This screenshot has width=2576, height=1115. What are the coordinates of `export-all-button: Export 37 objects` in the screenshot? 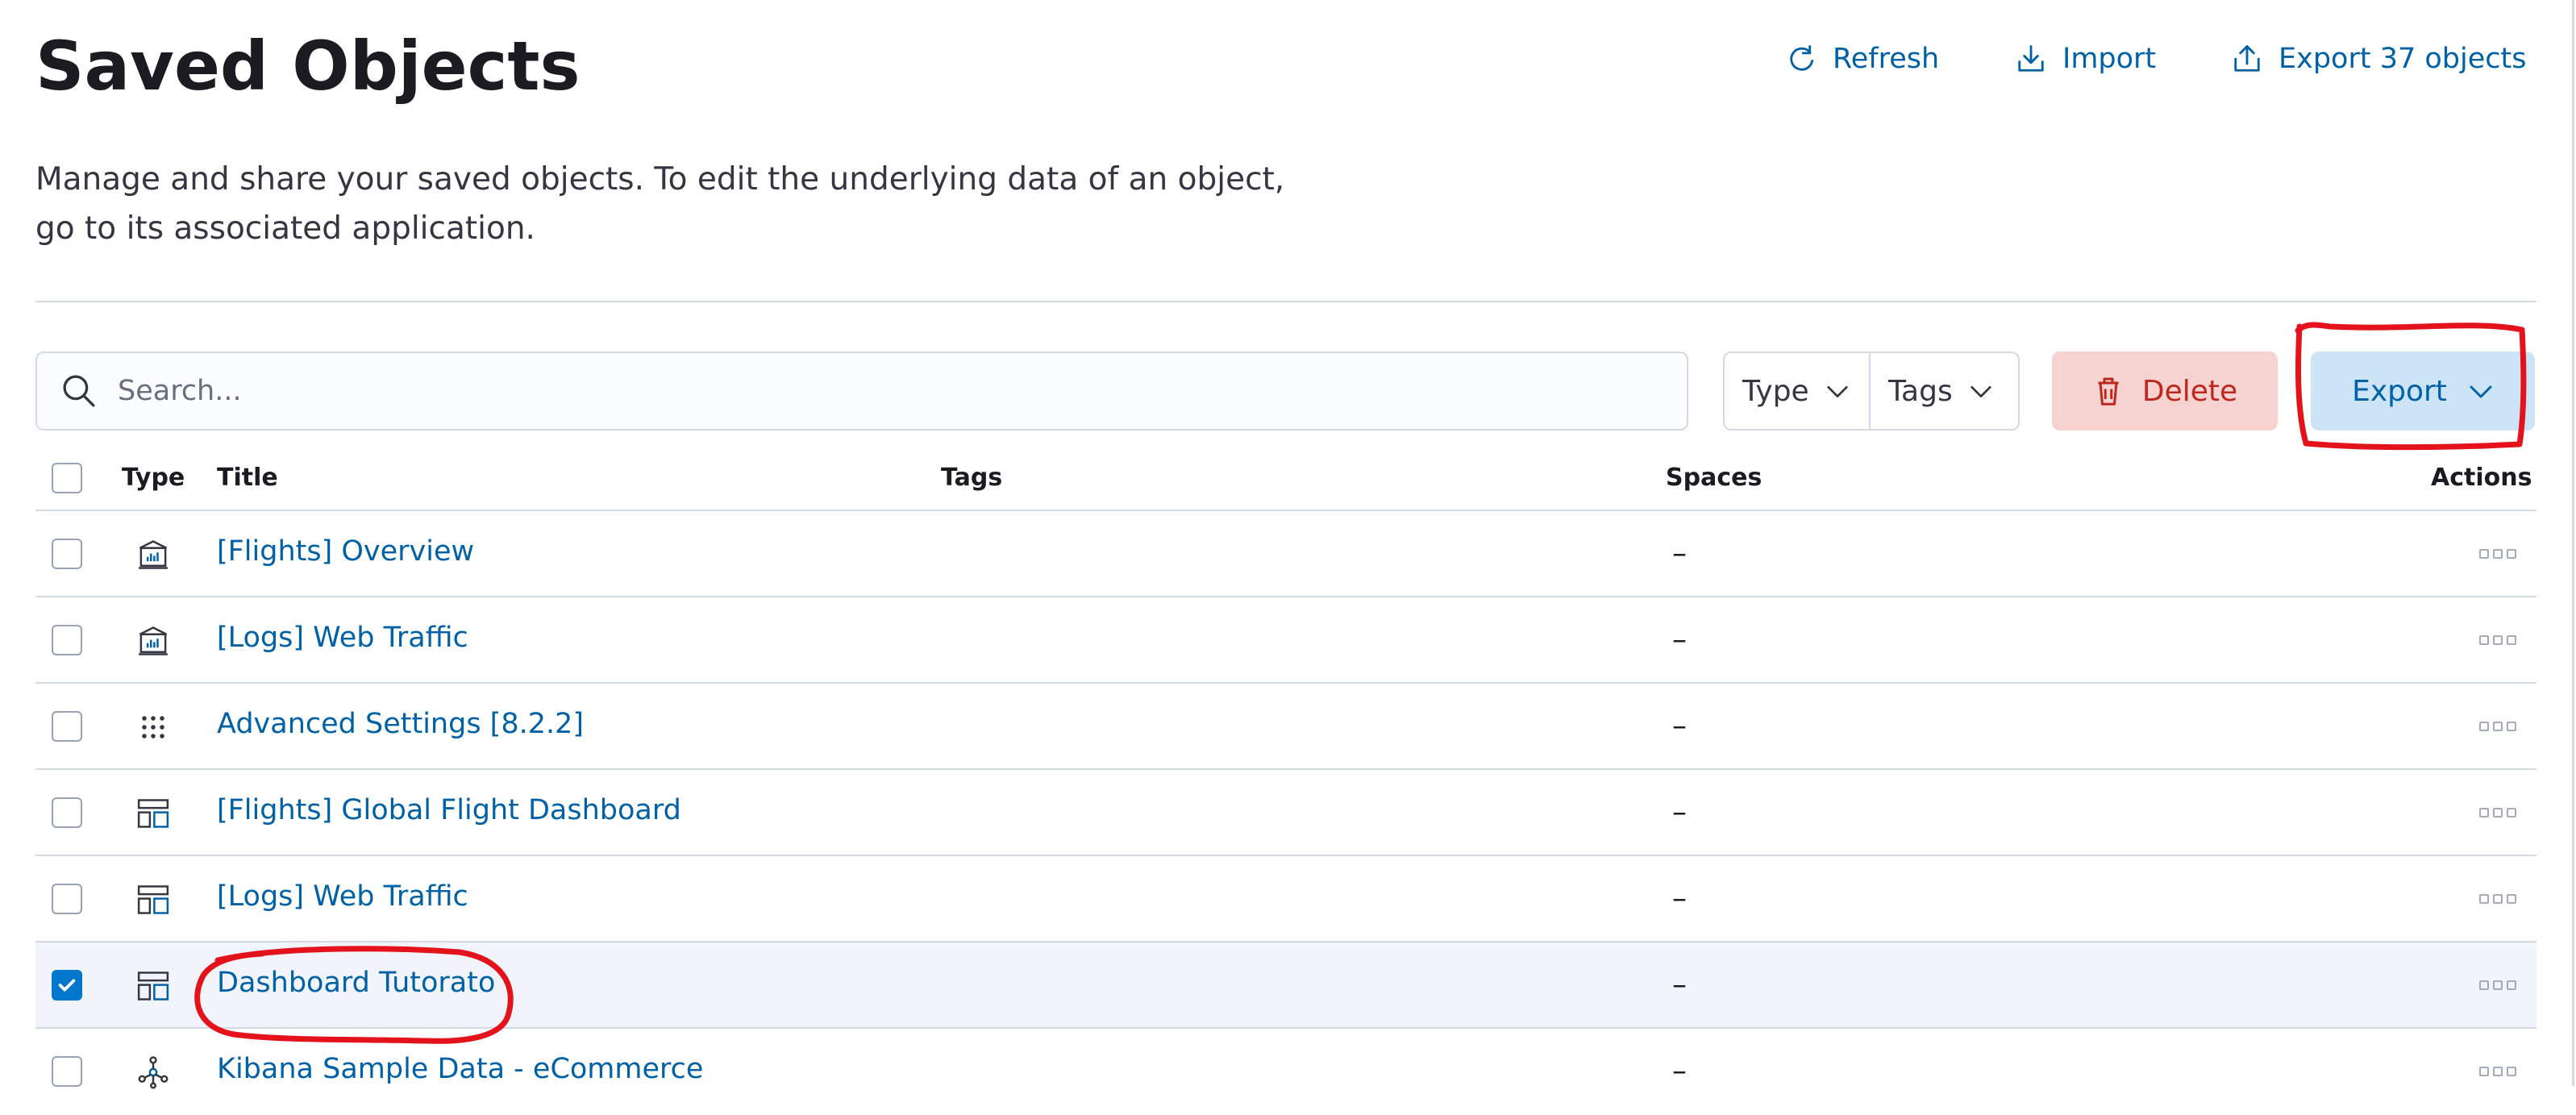 It's located at (2379, 58).